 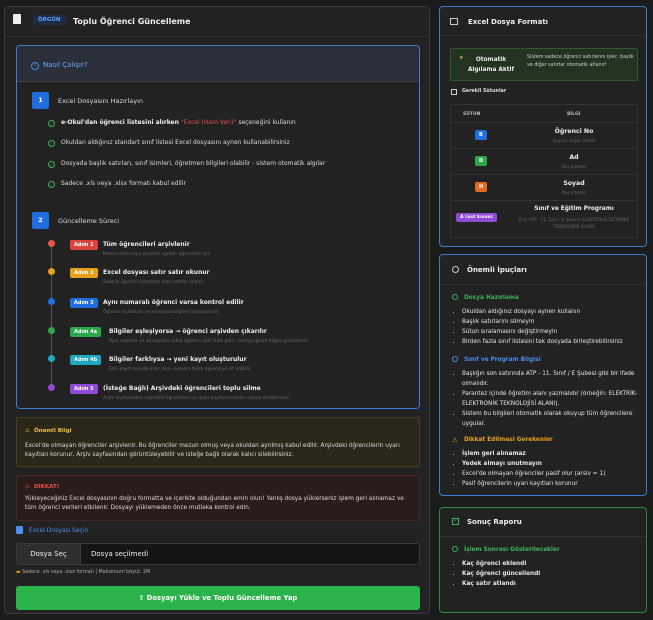 I want to click on list-item: İşlem geri alınamaz, so click(x=552, y=454).